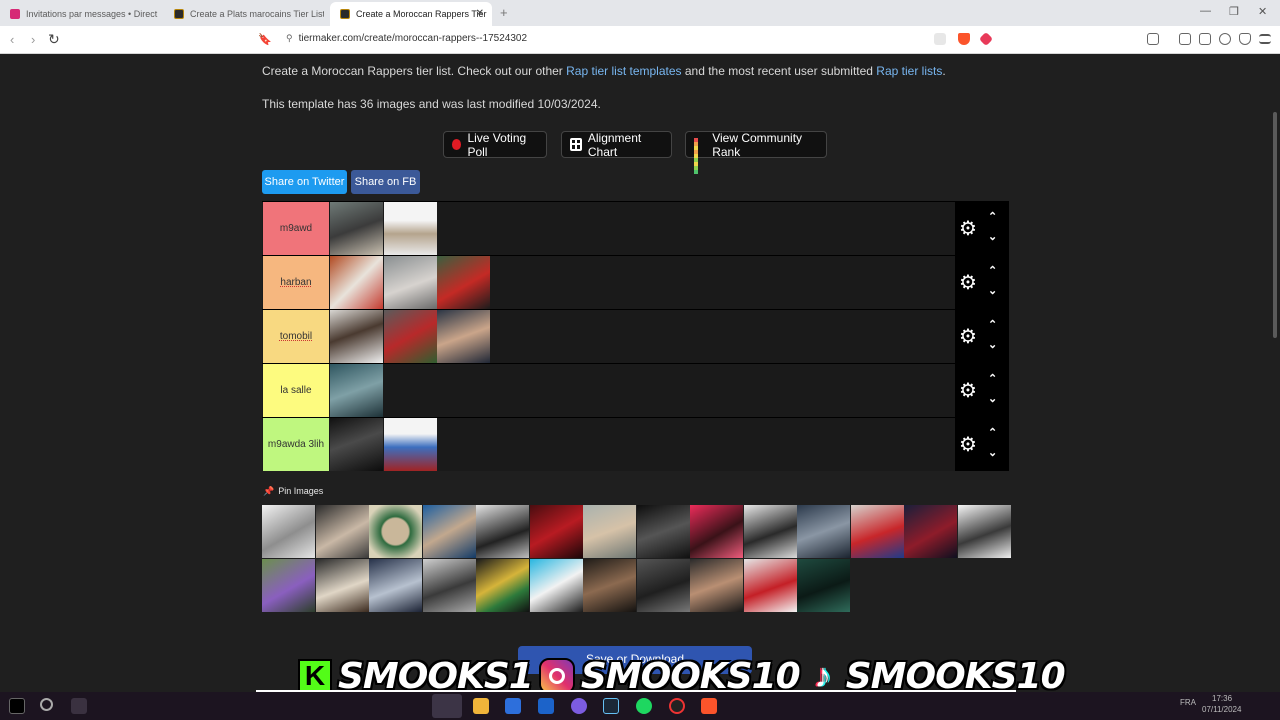  I want to click on clock-time: 17:36, so click(1222, 698).